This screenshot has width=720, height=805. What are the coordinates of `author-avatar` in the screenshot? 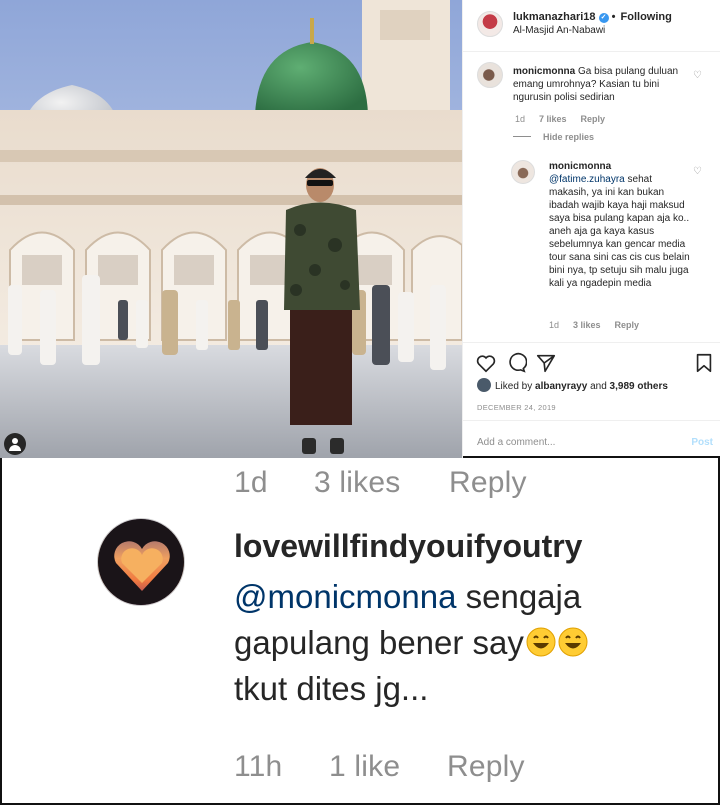 It's located at (490, 24).